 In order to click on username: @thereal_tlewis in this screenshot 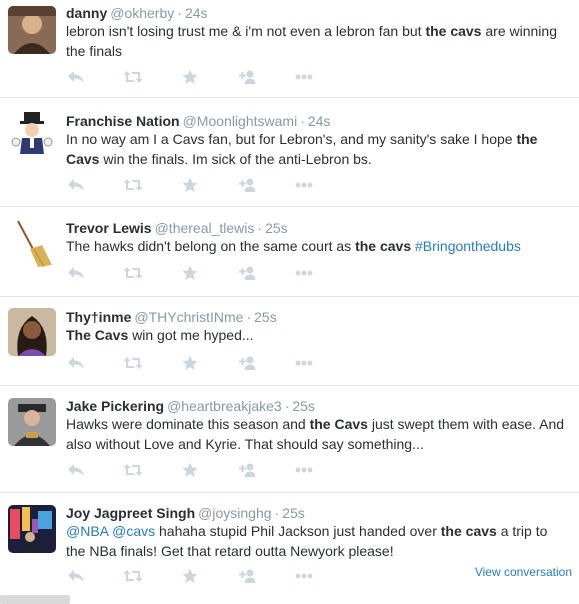, I will do `click(205, 228)`.